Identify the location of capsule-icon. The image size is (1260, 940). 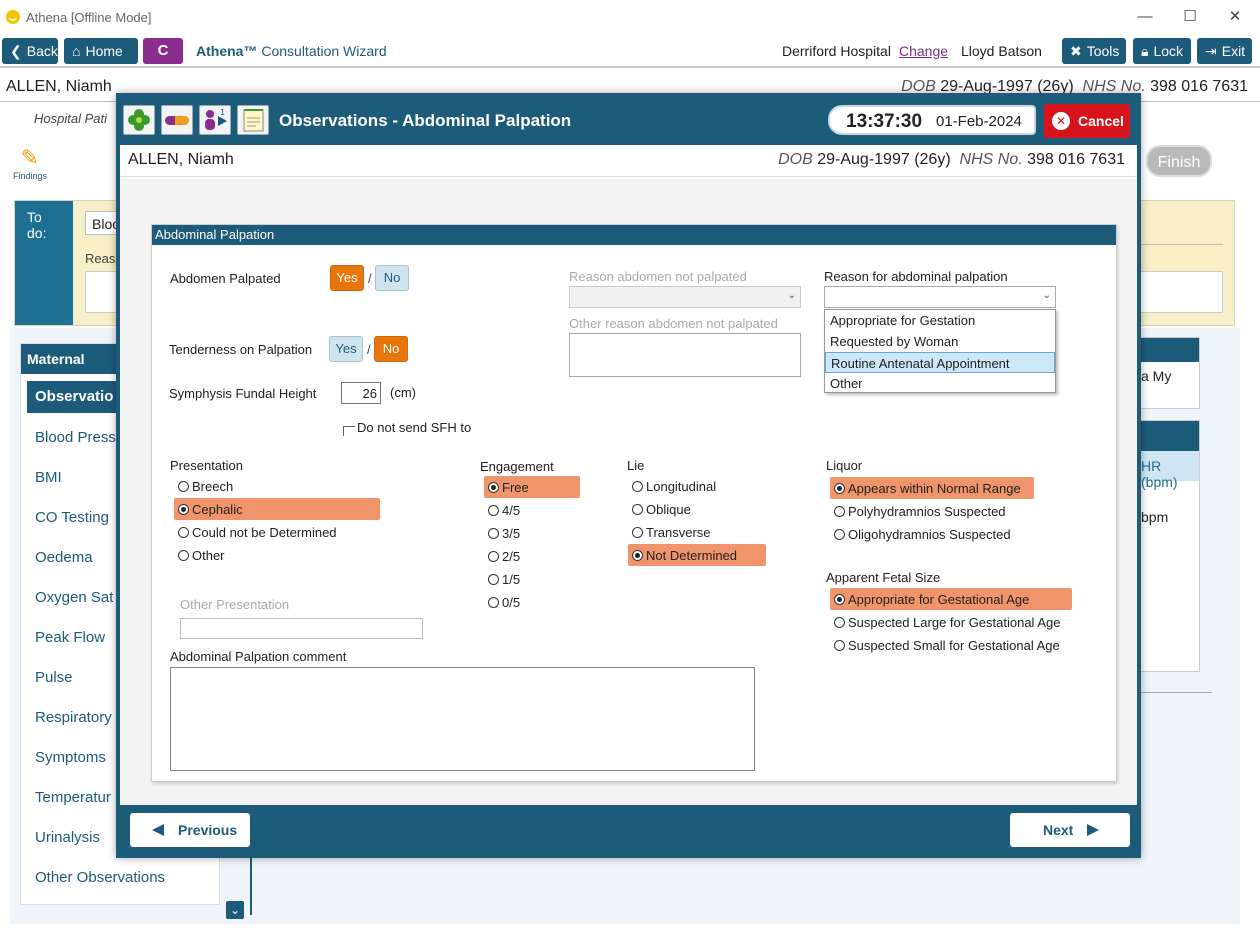
(177, 120).